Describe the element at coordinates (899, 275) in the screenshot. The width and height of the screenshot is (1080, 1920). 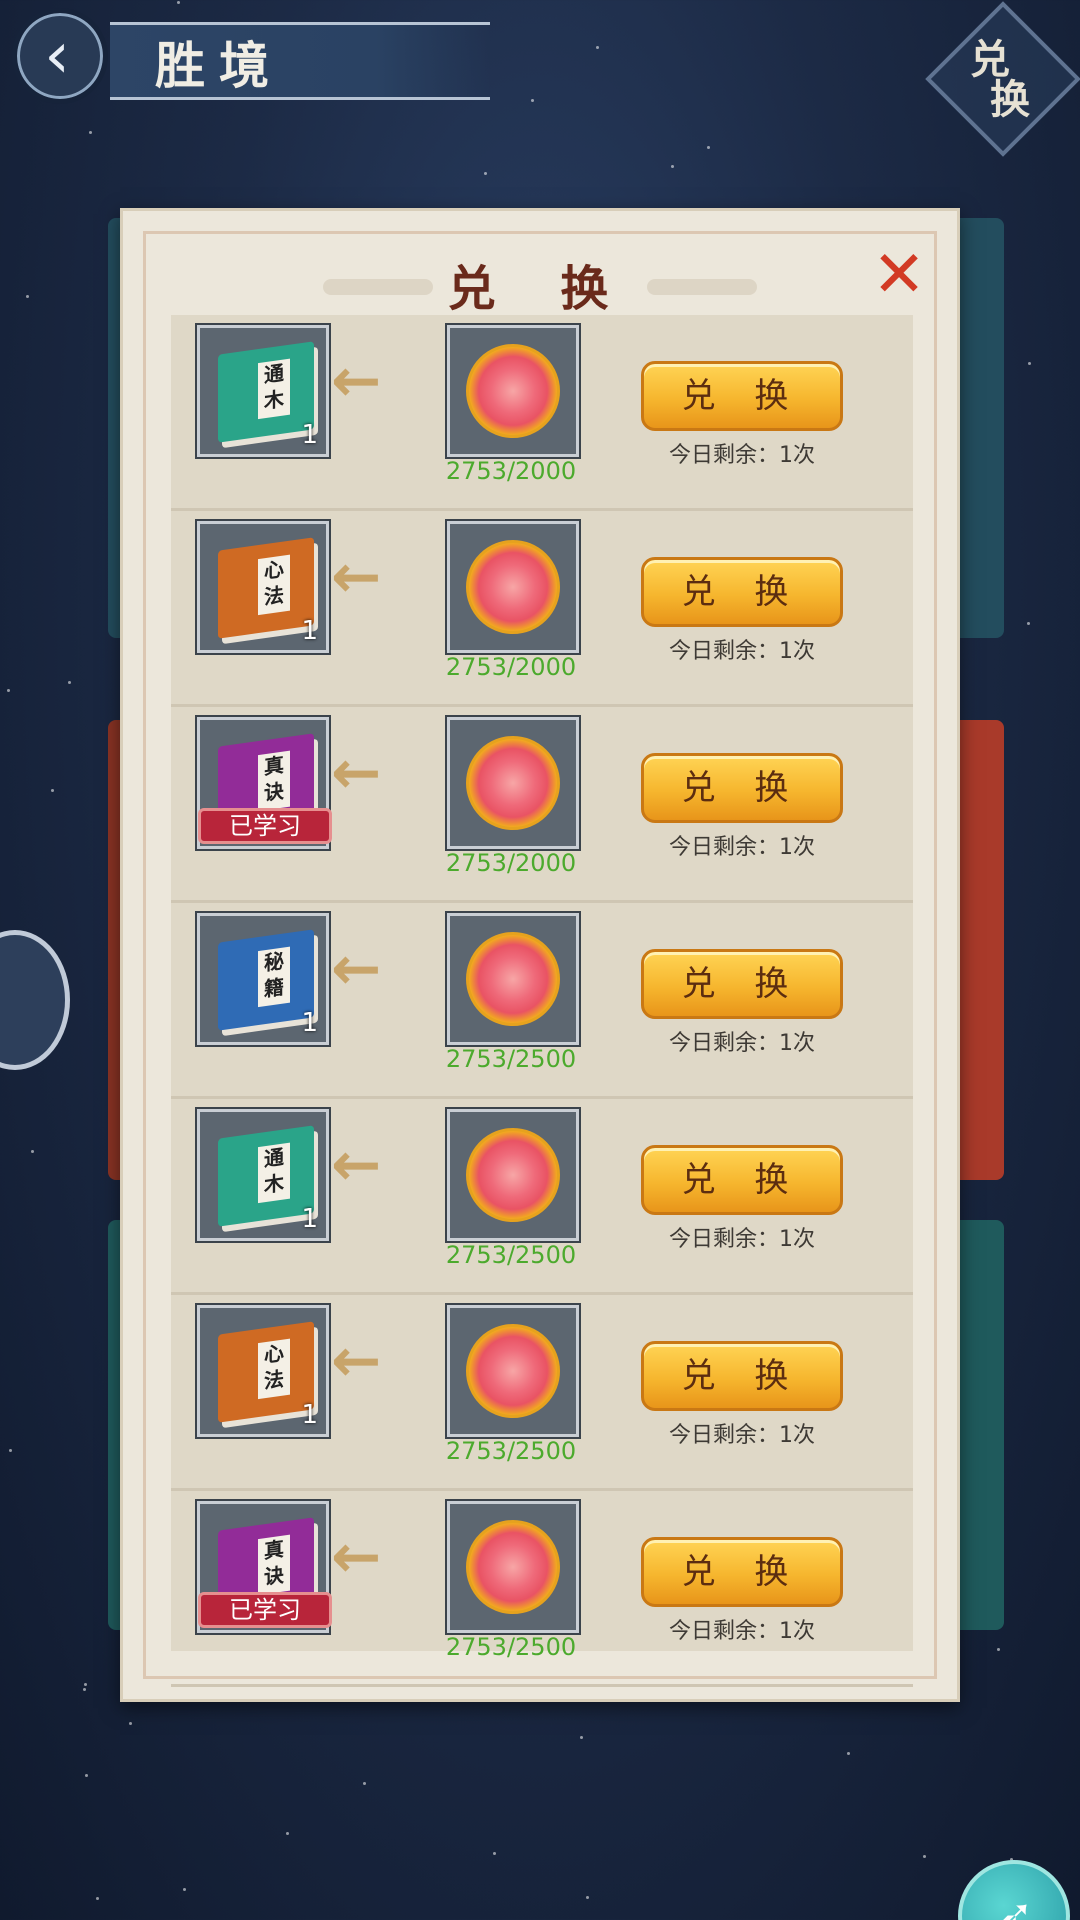
I see `close-button: ✕` at that location.